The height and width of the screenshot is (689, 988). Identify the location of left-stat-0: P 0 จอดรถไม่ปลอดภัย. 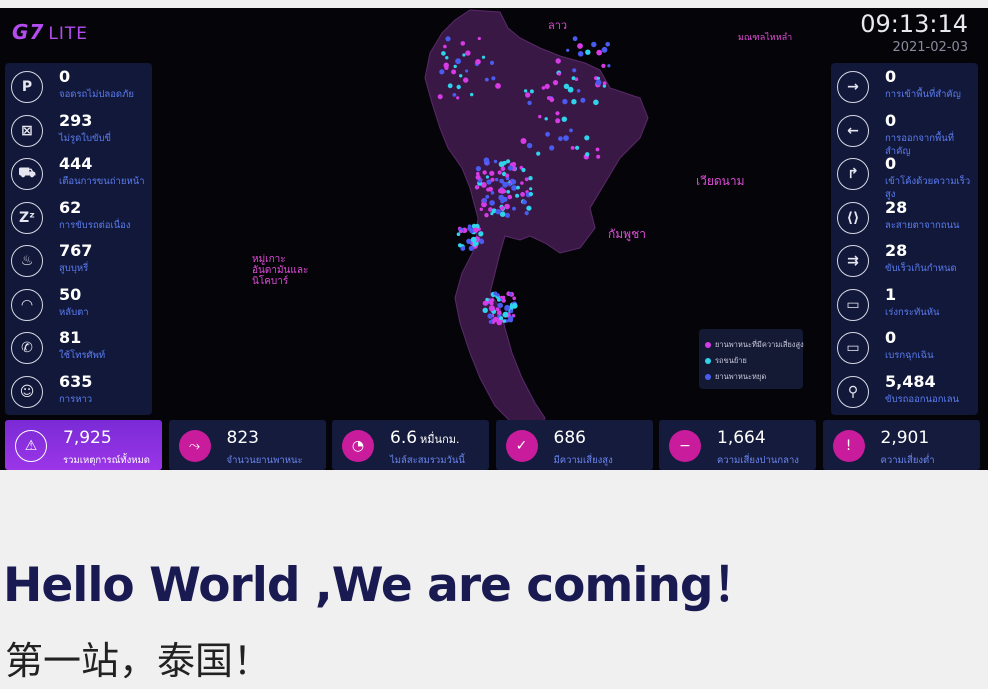
(78, 89).